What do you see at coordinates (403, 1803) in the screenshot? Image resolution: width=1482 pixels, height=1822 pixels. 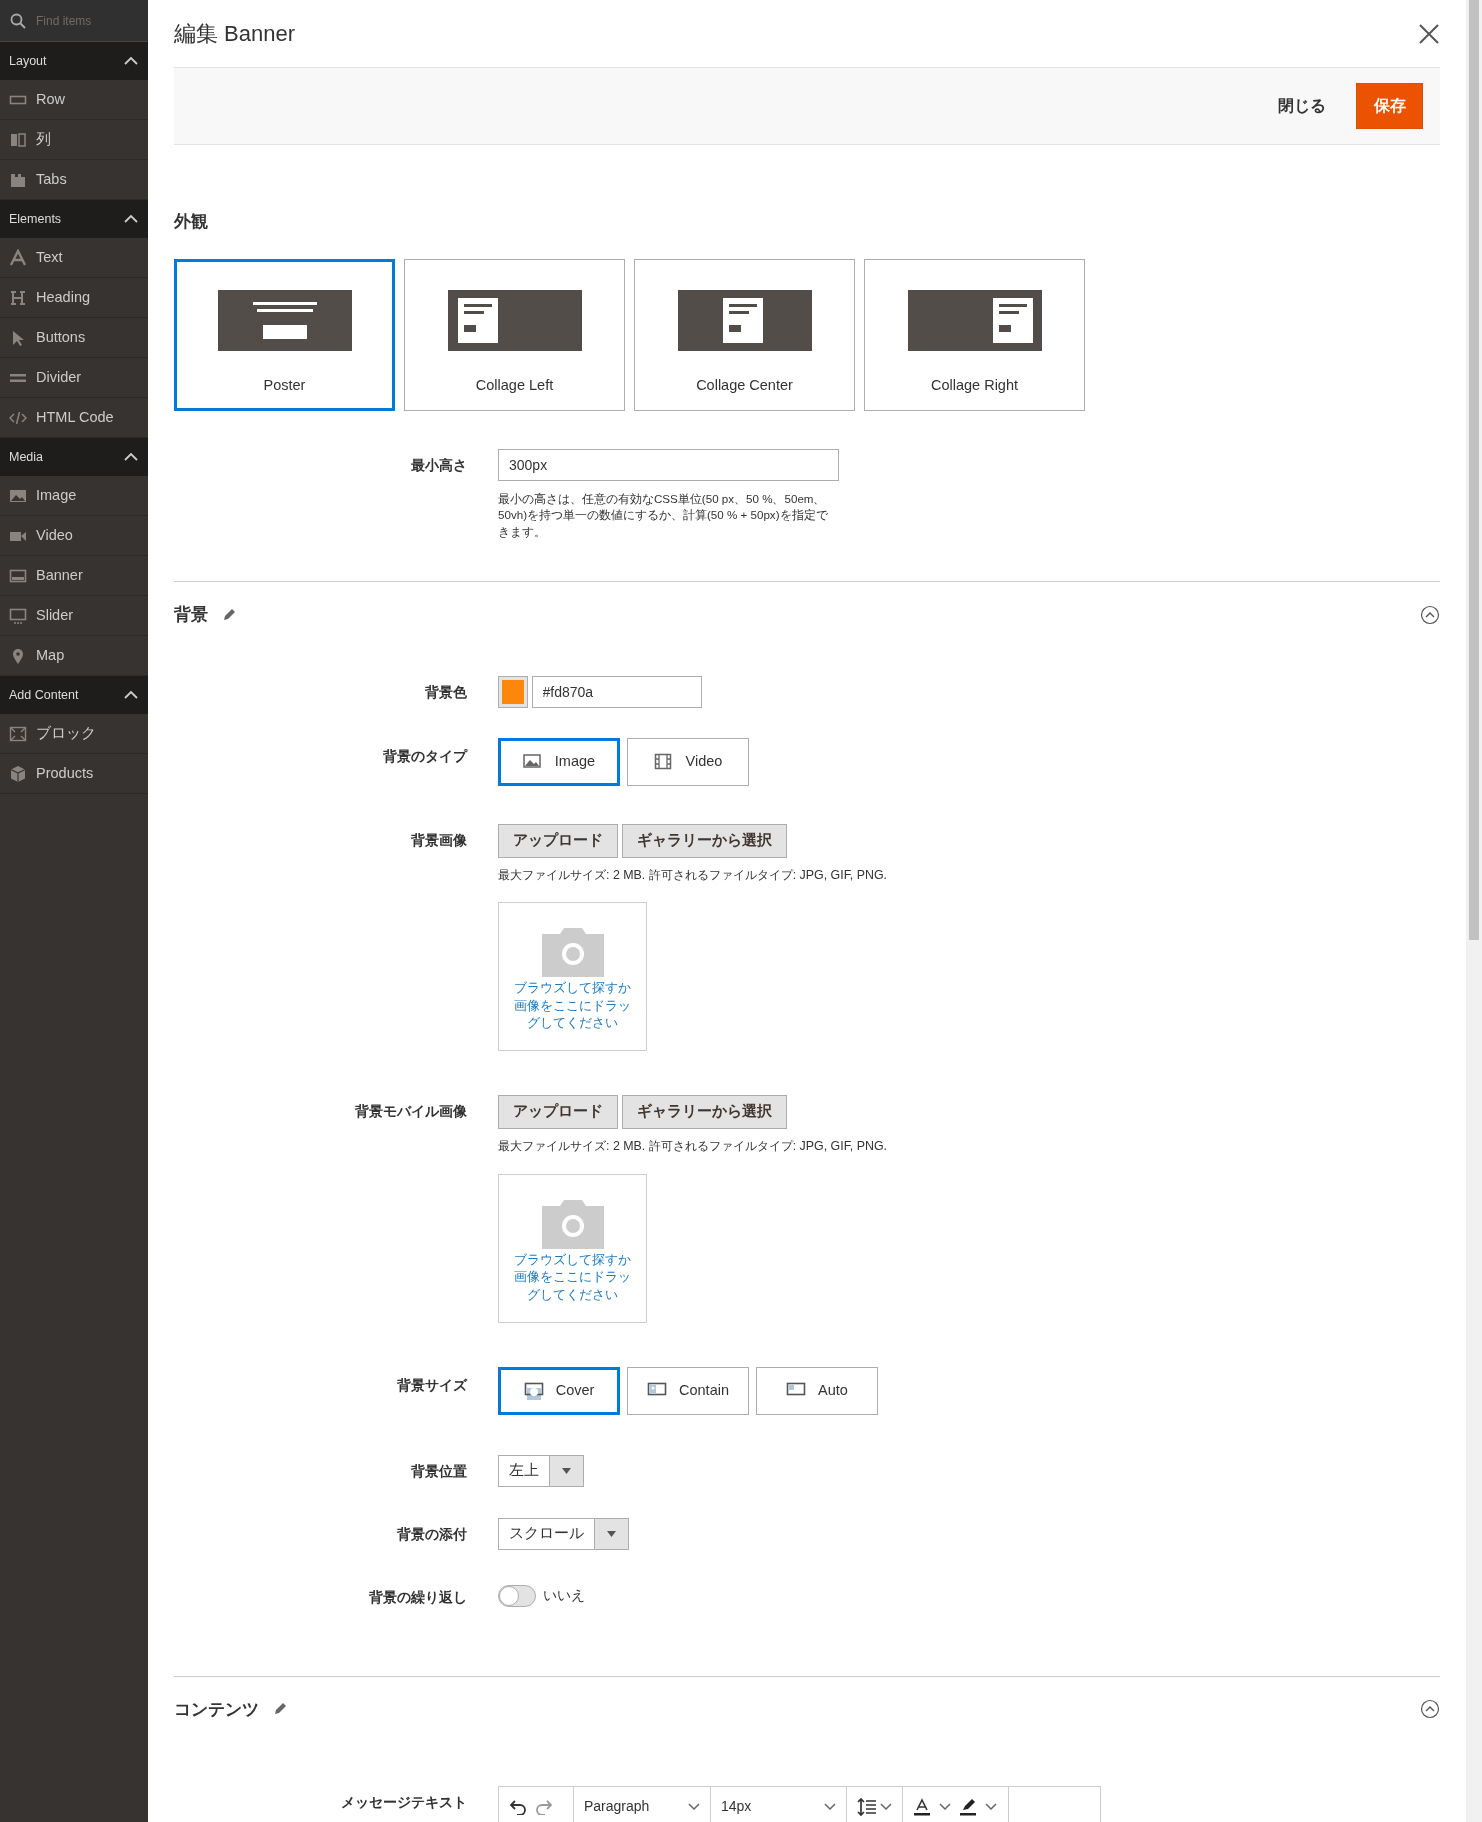 I see `field-label: メッセージテキスト` at bounding box center [403, 1803].